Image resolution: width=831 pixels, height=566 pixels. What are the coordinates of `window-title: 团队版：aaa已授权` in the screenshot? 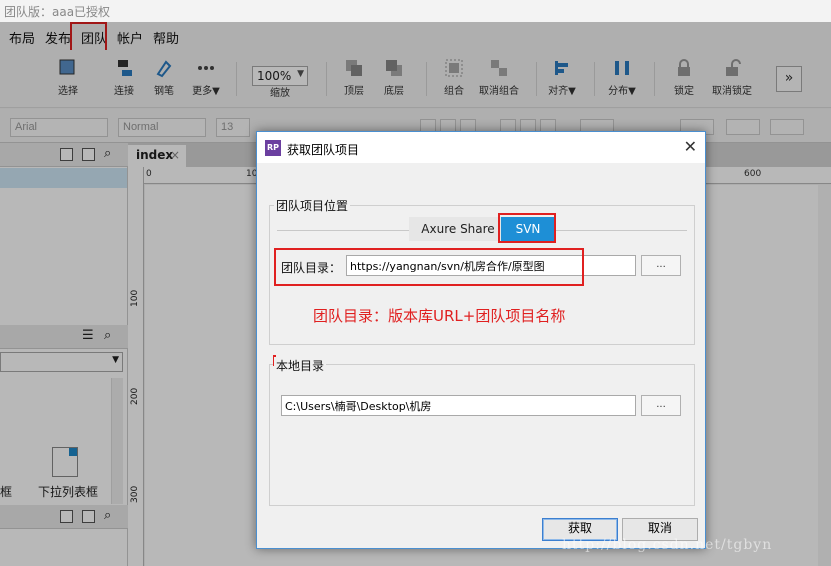 It's located at (415, 11).